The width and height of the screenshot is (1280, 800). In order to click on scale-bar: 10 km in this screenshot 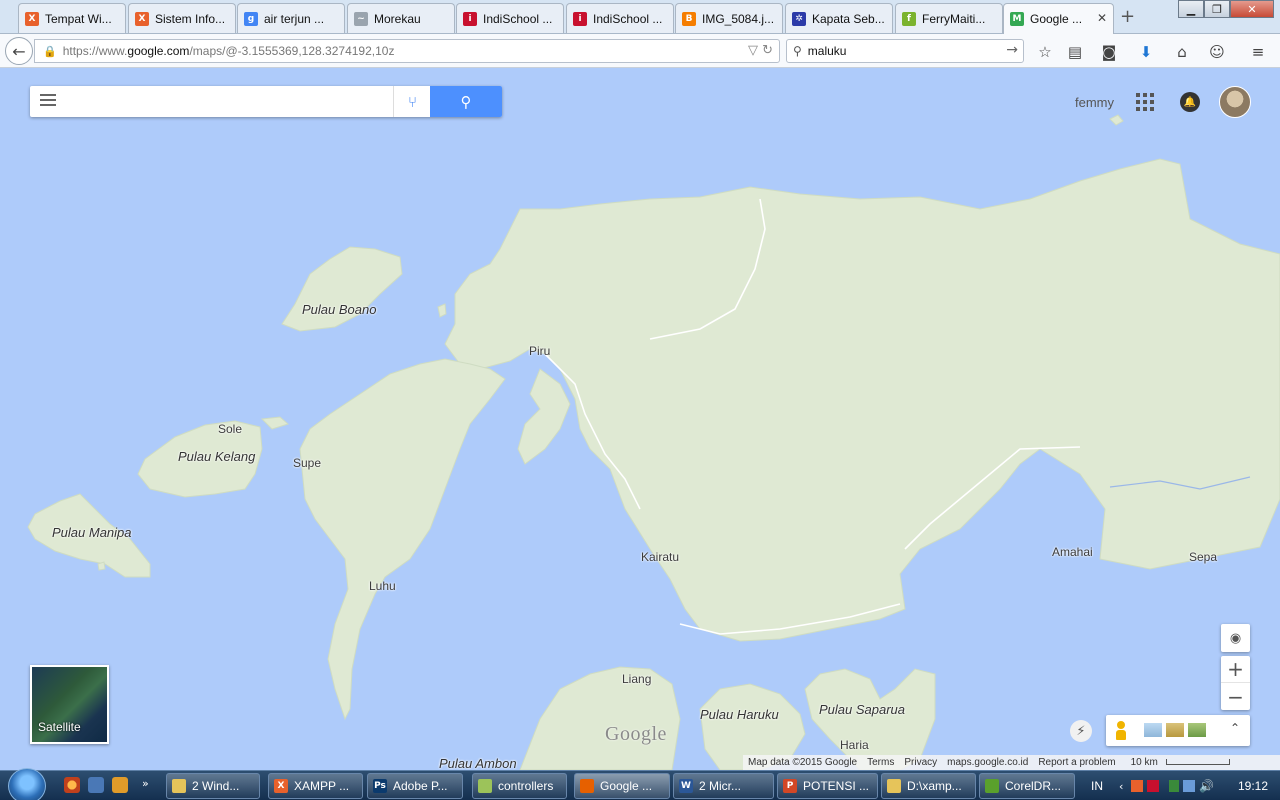, I will do `click(1178, 762)`.